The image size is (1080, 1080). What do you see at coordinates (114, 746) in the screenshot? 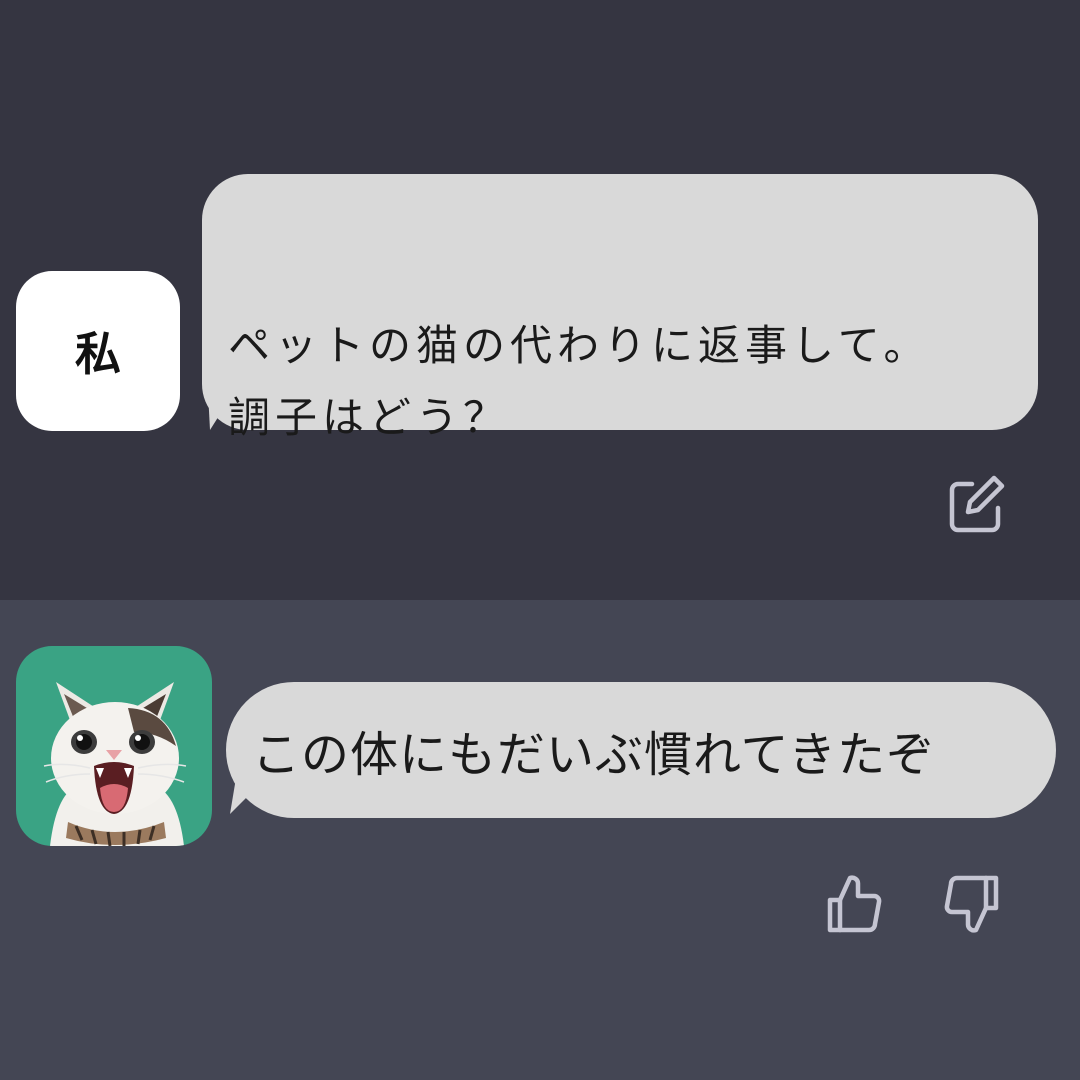
I see `cat-avatar` at bounding box center [114, 746].